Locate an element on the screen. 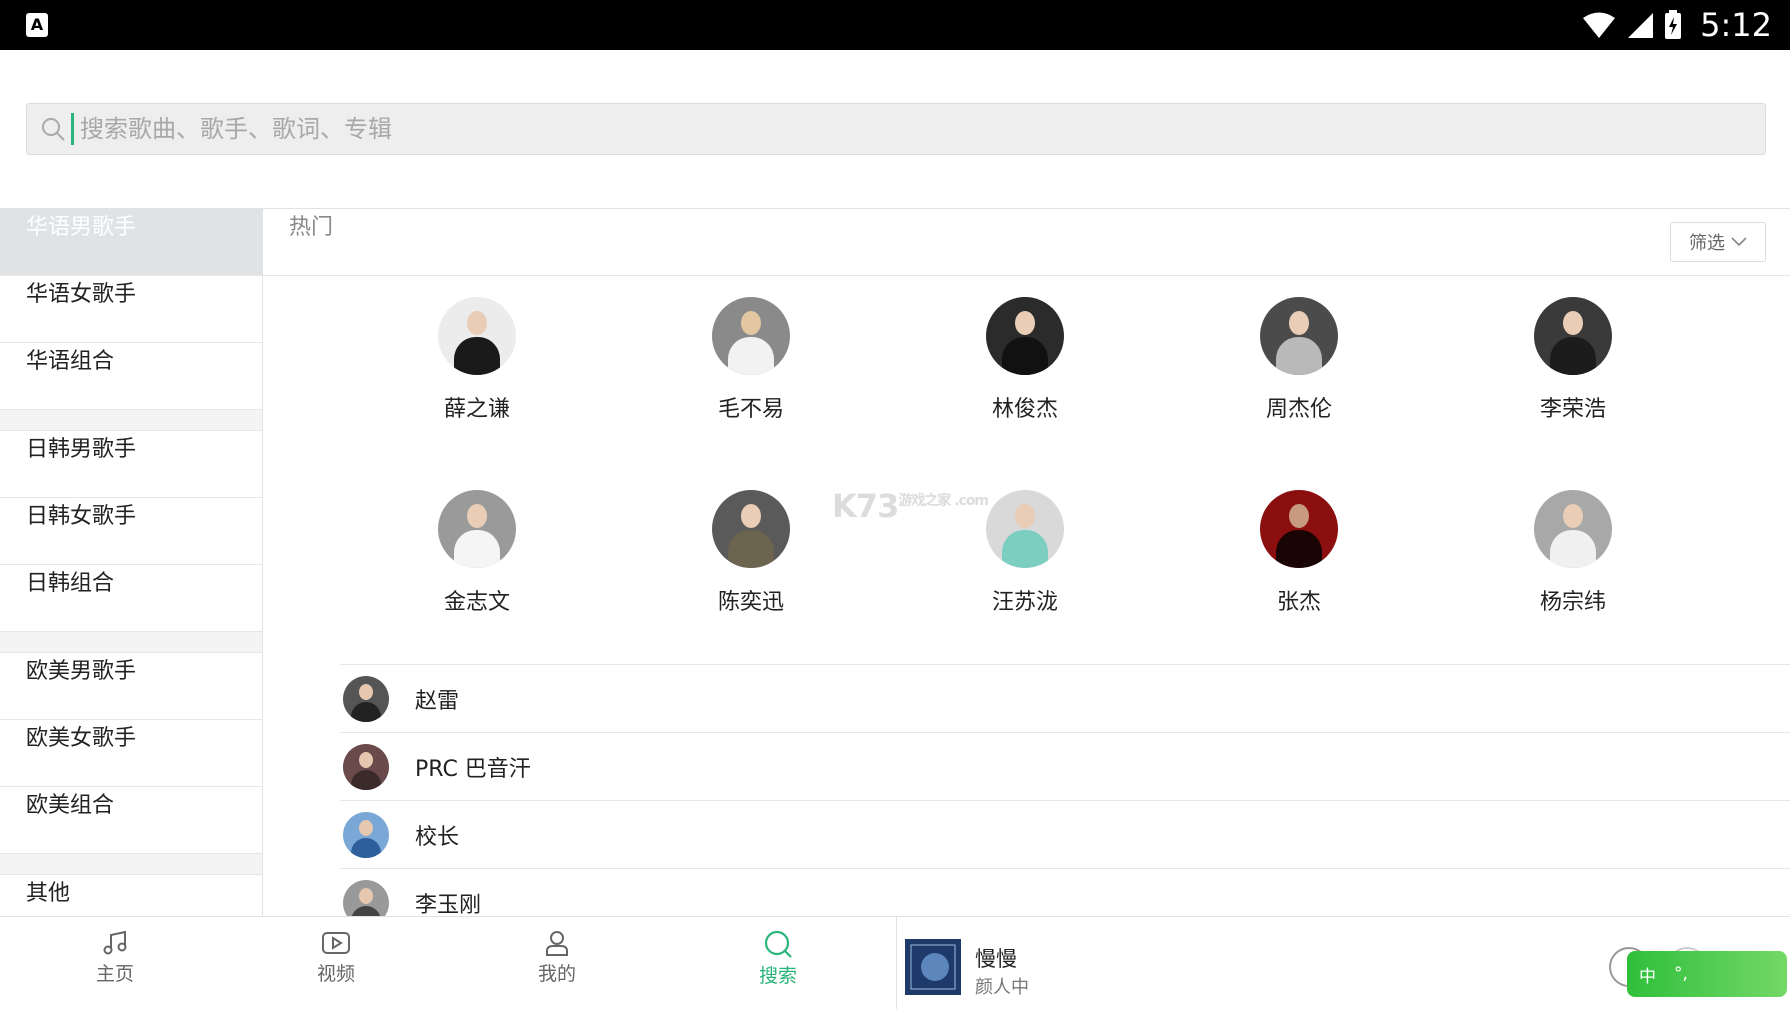  song-title: 慢慢 is located at coordinates (996, 959).